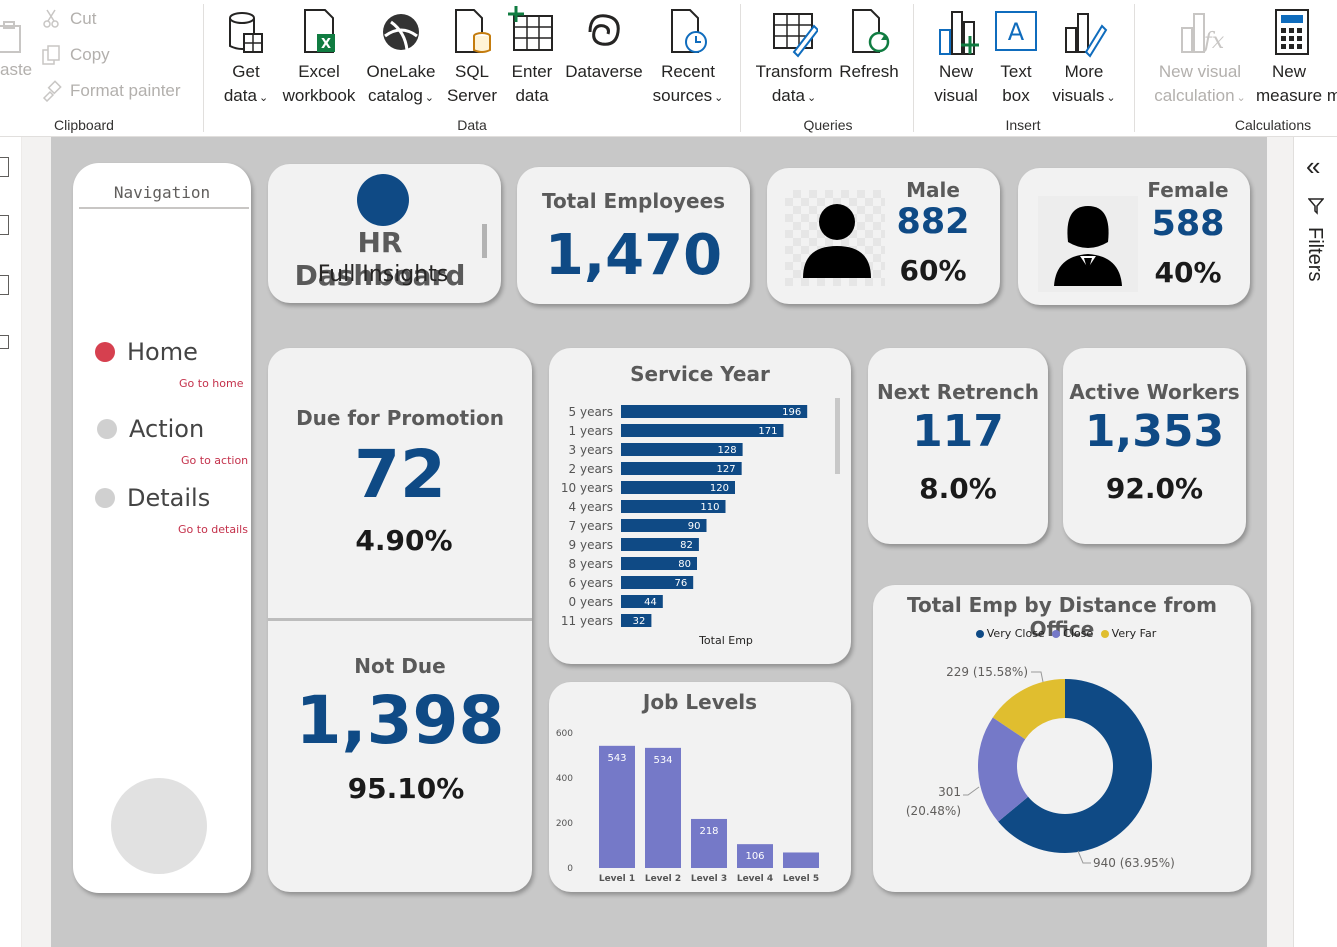 Image resolution: width=1337 pixels, height=947 pixels. I want to click on text-box-button: A Text box, so click(1016, 57).